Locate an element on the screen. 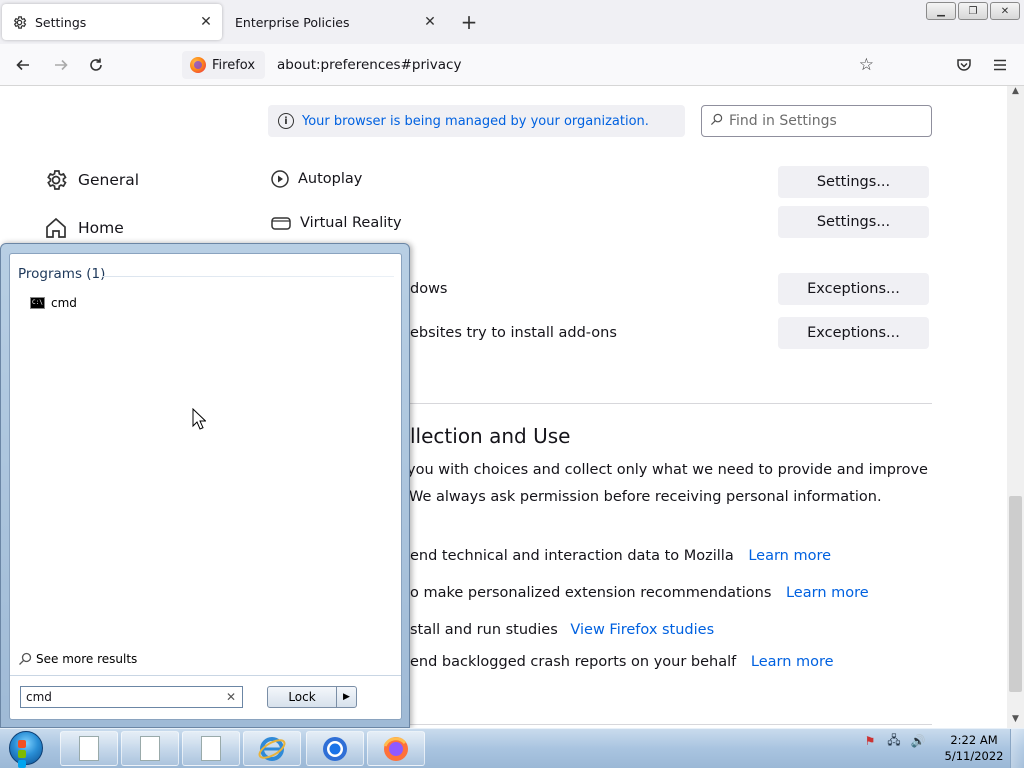 The image size is (1024, 768). program-label: cmd is located at coordinates (64, 303).